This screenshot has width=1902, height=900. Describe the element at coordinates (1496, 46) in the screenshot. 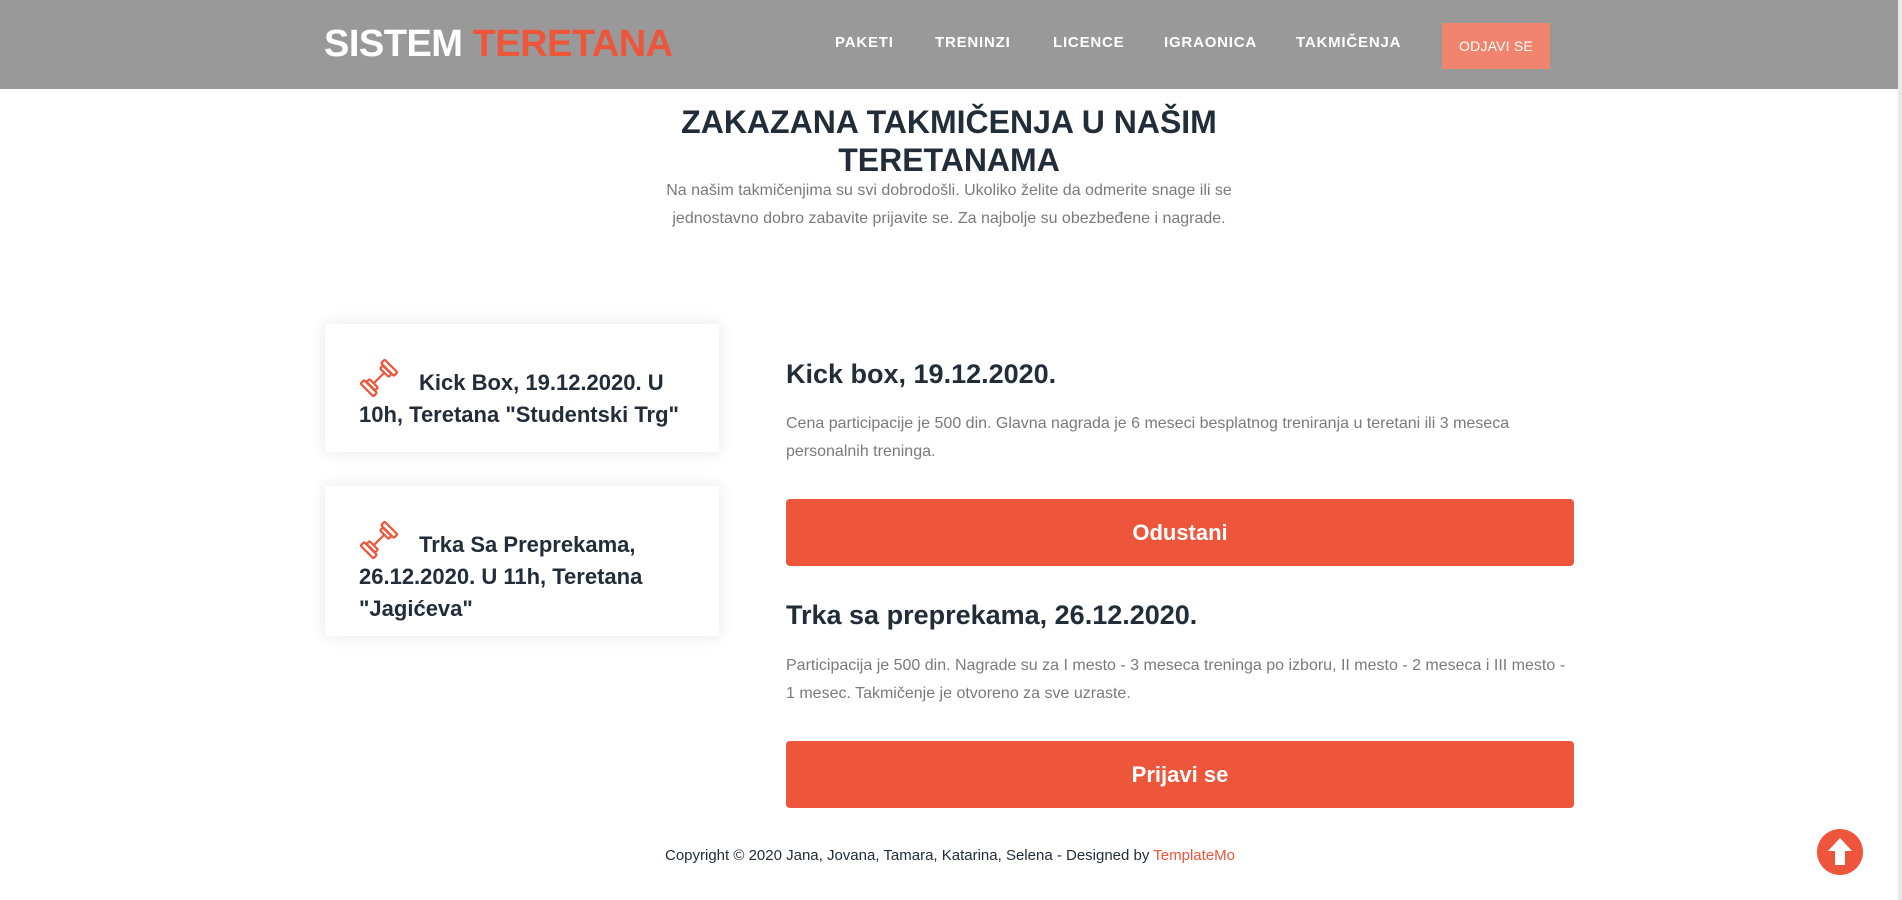

I see `logout-button: ODJAVI SE` at that location.